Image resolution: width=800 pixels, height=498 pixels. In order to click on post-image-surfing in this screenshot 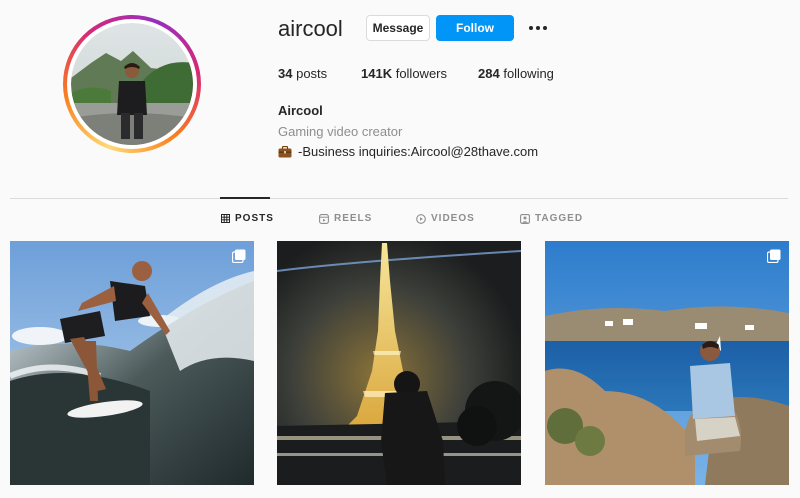, I will do `click(132, 363)`.